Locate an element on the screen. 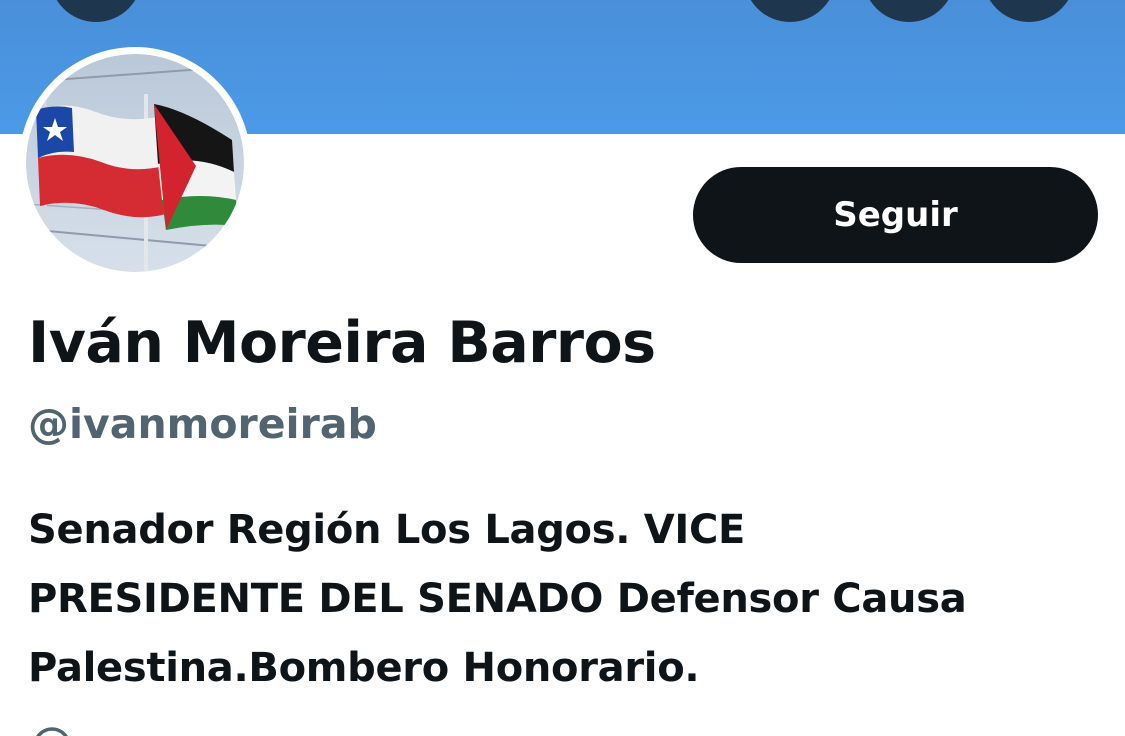 This screenshot has width=1125, height=736. at-sign-icon is located at coordinates (52, 731).